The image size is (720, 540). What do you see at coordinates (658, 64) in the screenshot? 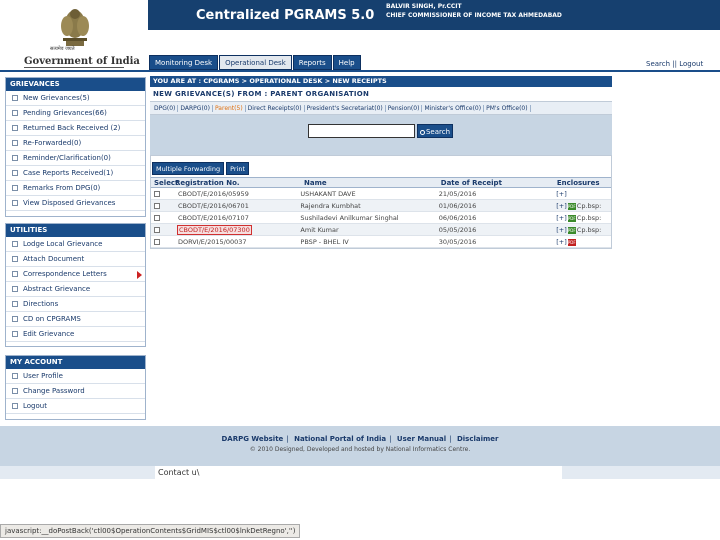
I see `search-link: Search` at bounding box center [658, 64].